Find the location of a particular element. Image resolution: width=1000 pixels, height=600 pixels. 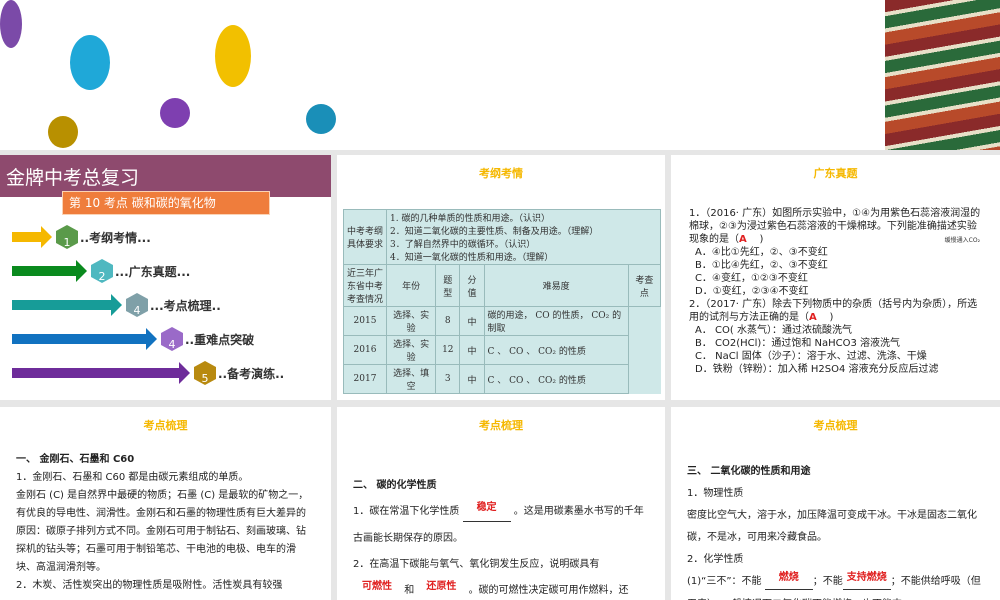

option: D．铁粉（锌粉）：加入稀 H2SO4 溶液充分反应后过滤 is located at coordinates (817, 369).